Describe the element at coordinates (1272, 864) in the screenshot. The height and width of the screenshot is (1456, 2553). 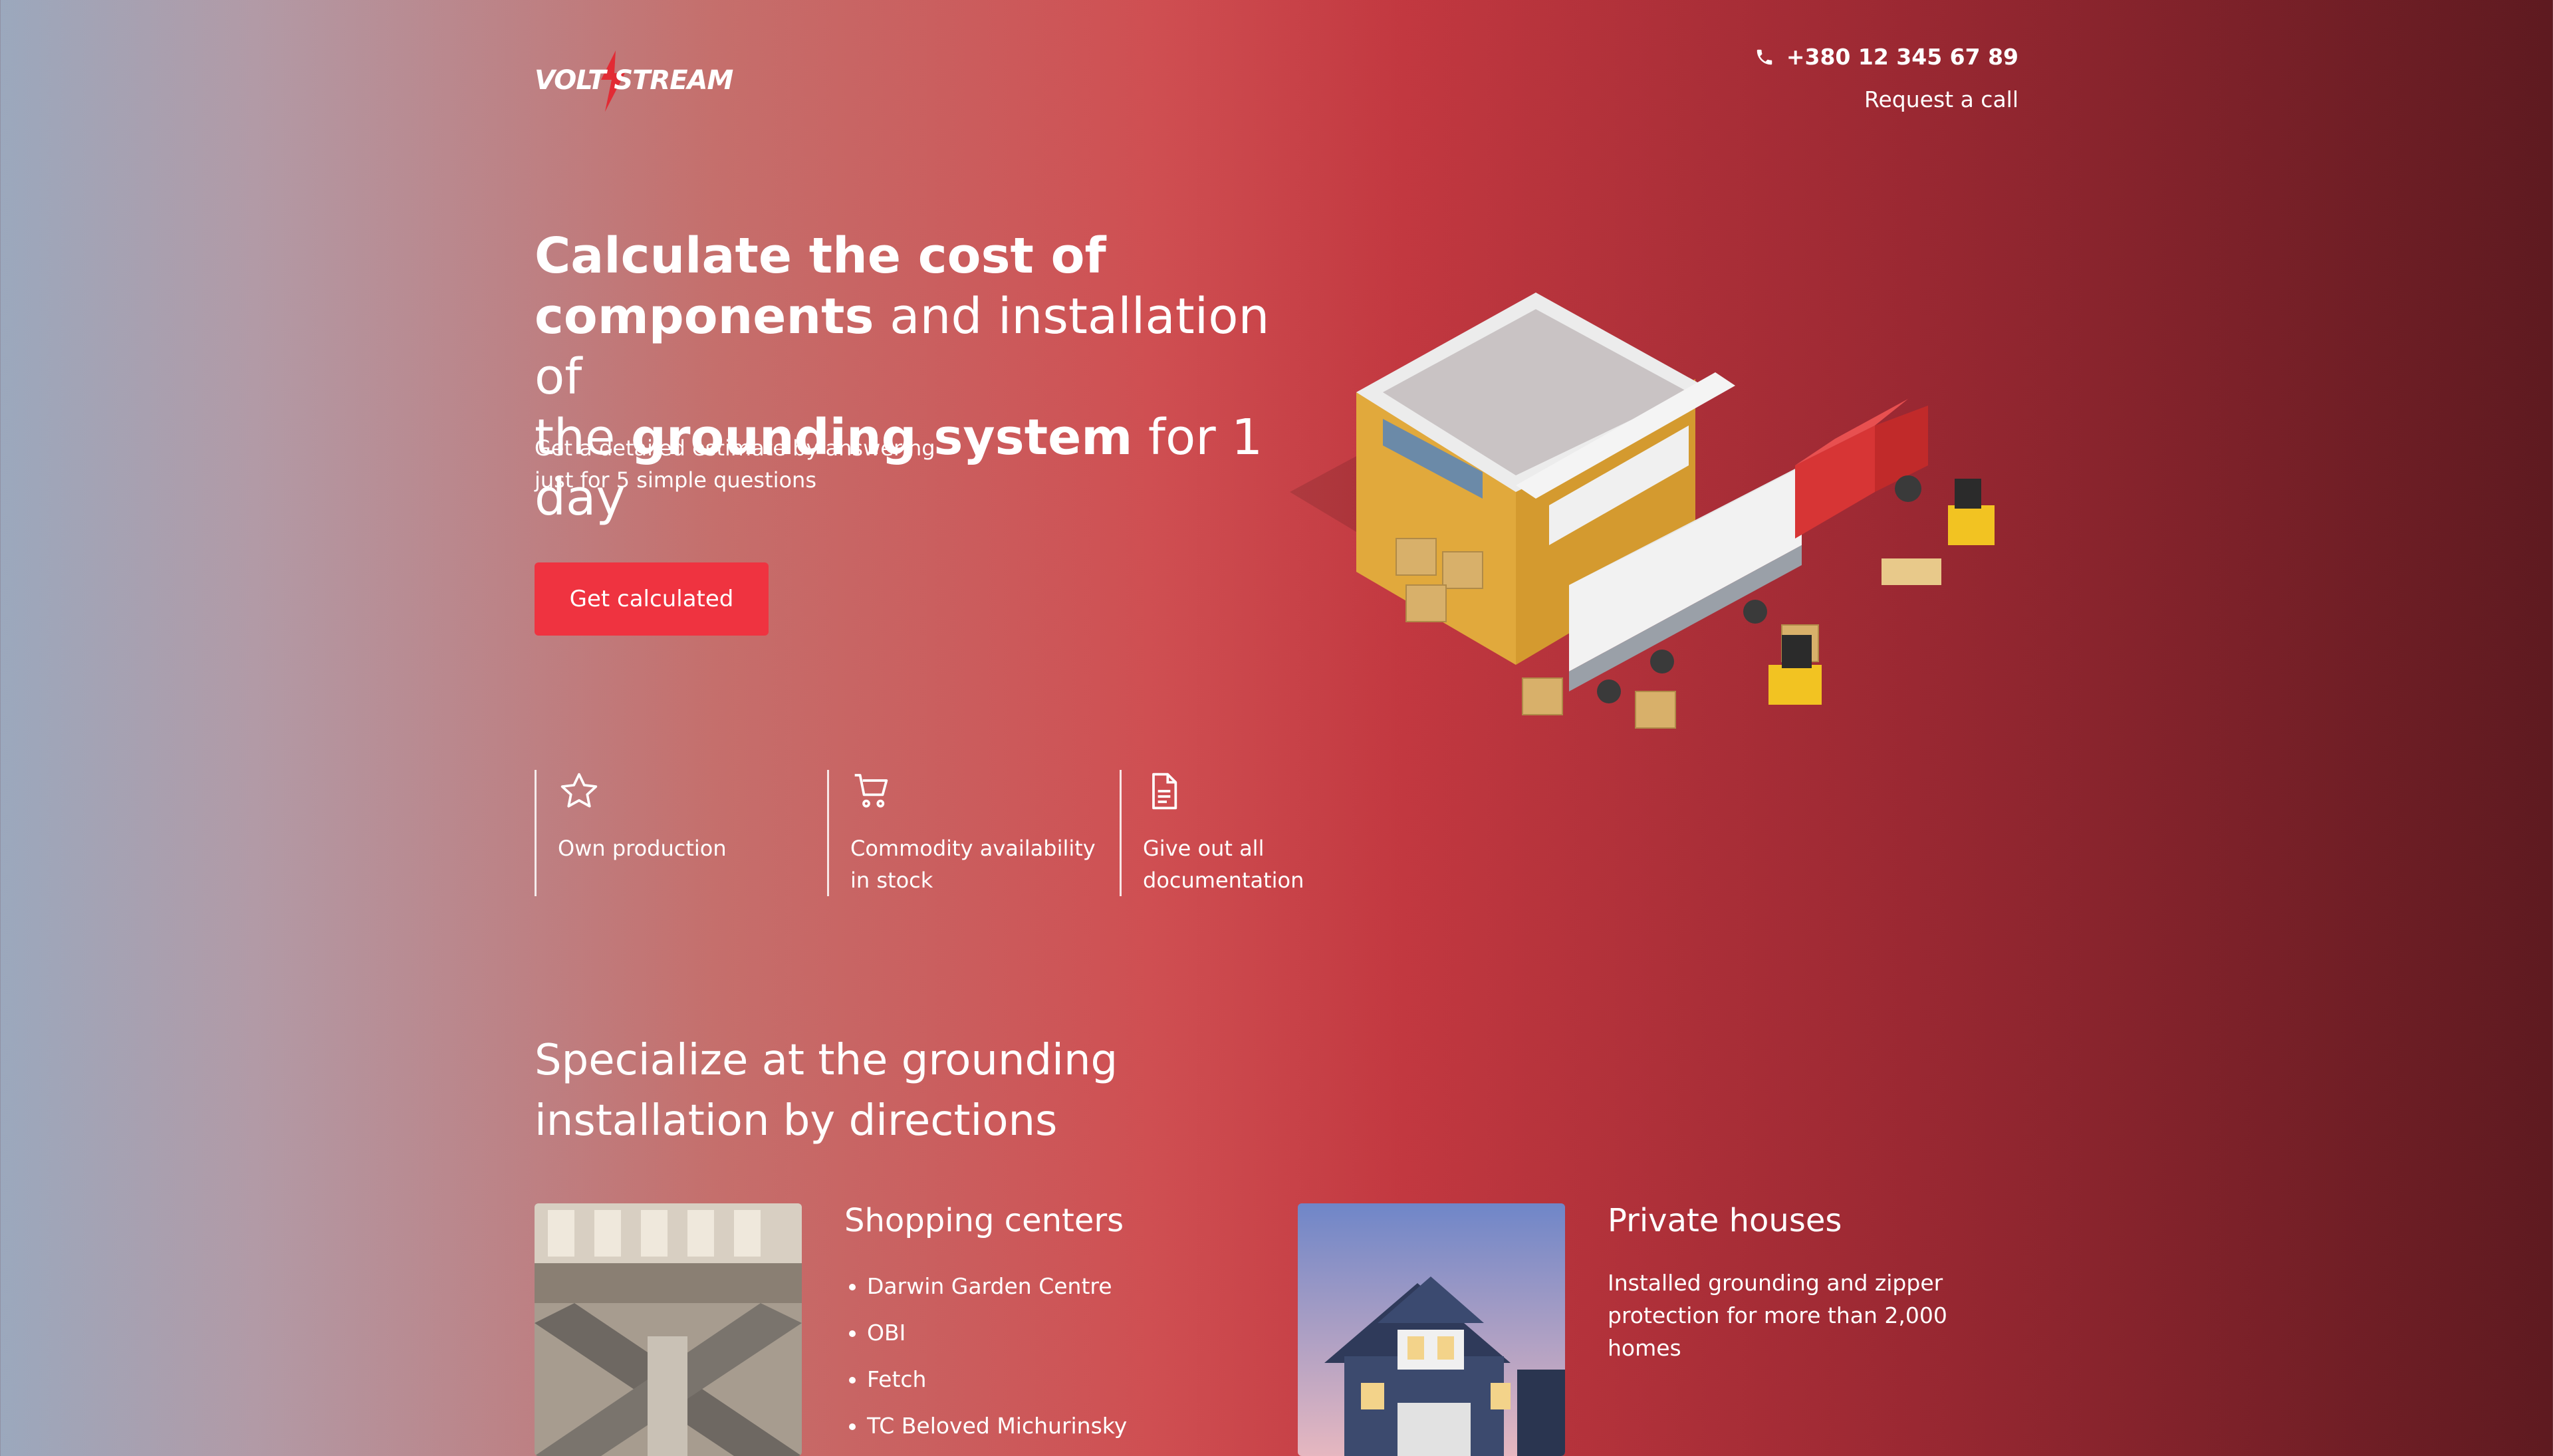
I see `feature-text: Give out all documentation` at that location.